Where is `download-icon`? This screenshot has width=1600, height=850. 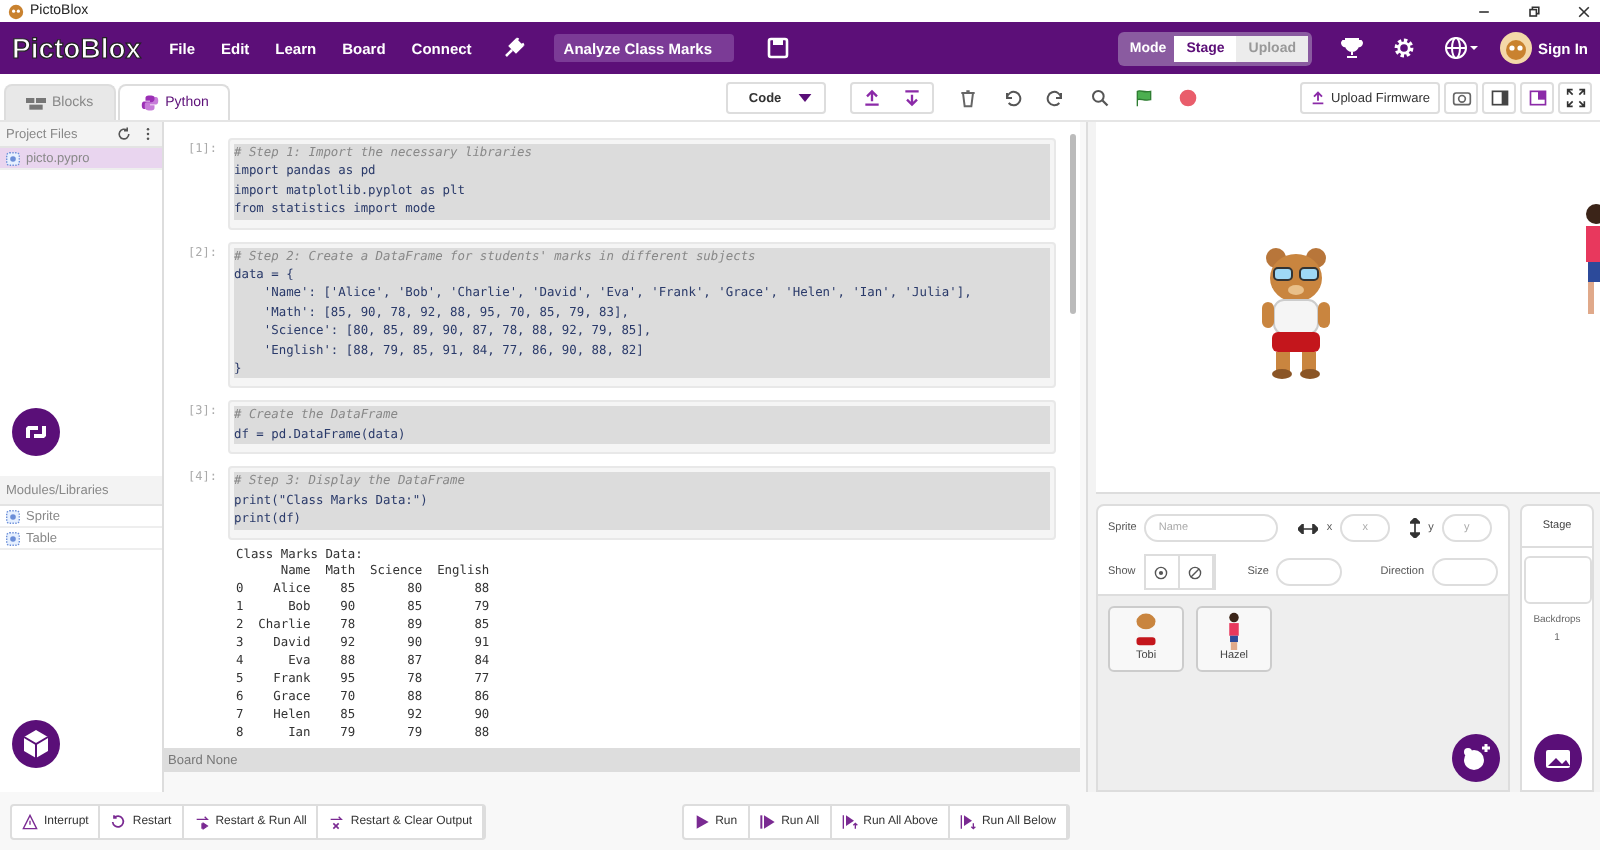
download-icon is located at coordinates (911, 98).